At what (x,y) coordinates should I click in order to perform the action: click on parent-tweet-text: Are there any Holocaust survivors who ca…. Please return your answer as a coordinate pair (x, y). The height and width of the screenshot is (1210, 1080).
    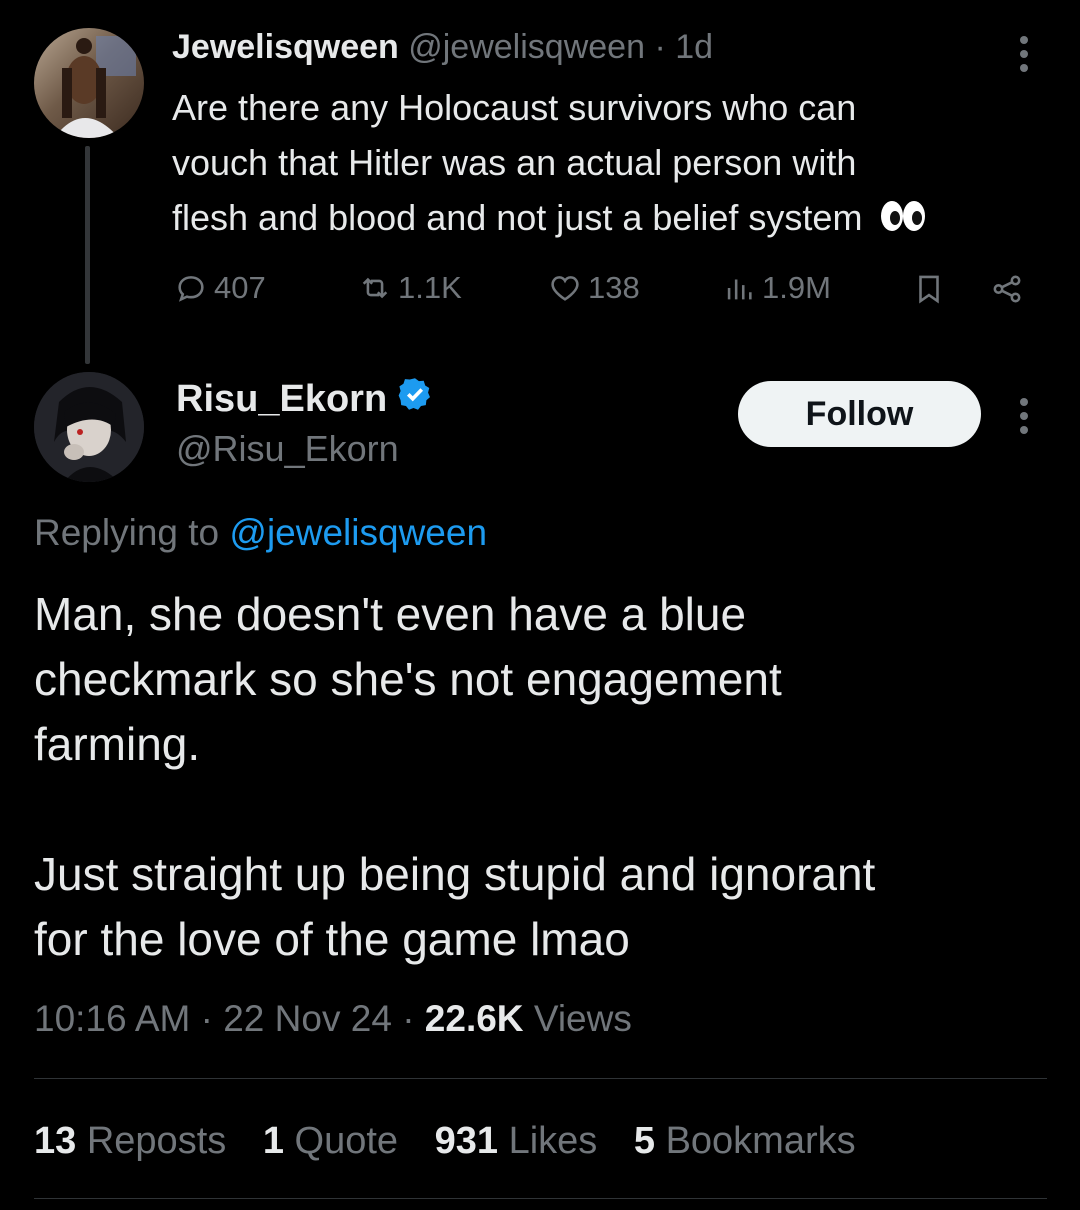
    Looking at the image, I should click on (612, 164).